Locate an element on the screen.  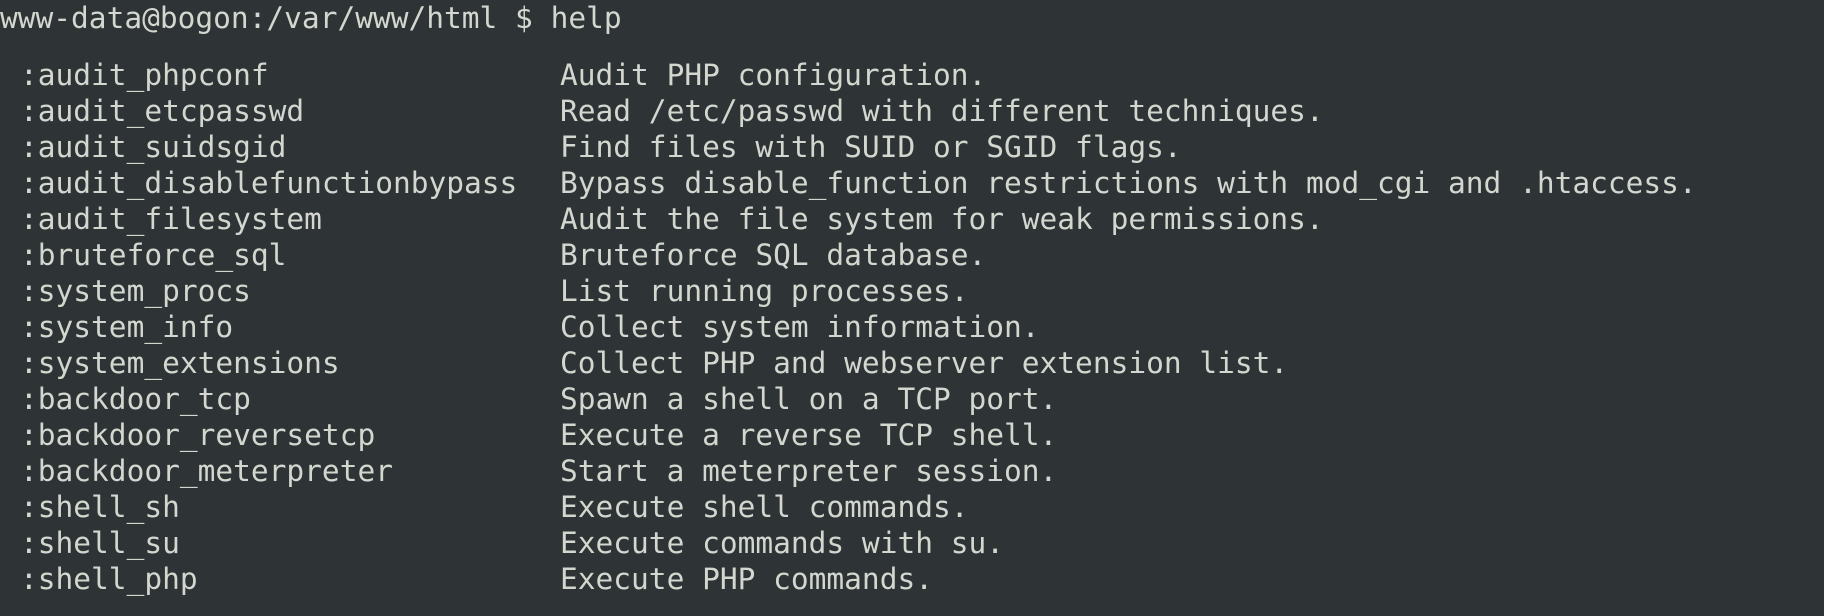
command-name: :system_info is located at coordinates (127, 327).